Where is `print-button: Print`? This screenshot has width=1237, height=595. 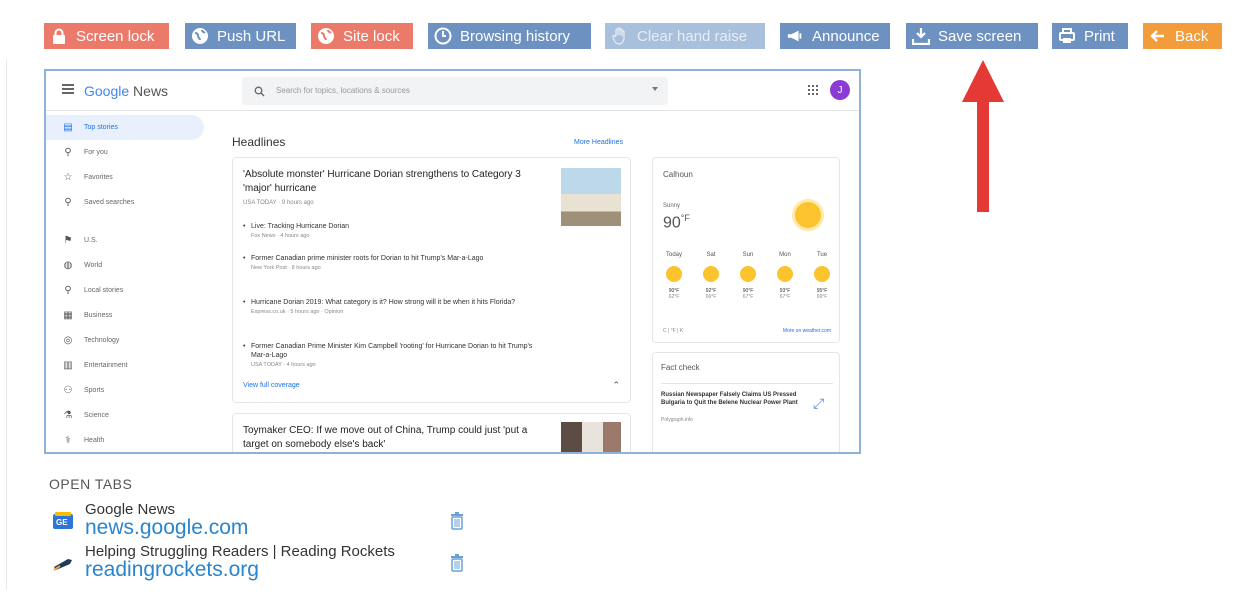
print-button: Print is located at coordinates (1090, 36).